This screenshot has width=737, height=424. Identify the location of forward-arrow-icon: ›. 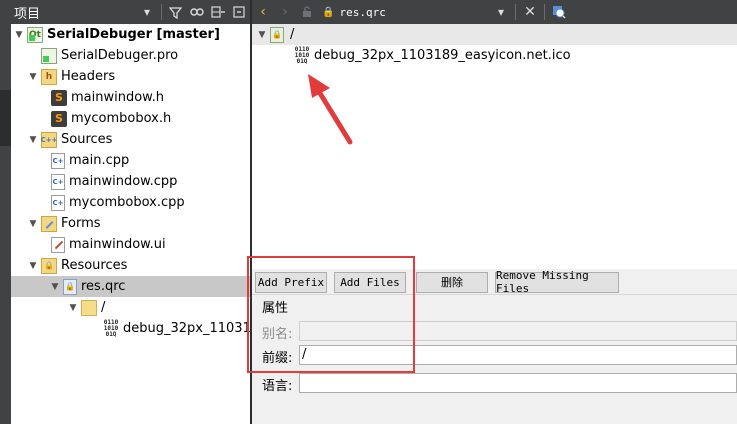
(285, 12).